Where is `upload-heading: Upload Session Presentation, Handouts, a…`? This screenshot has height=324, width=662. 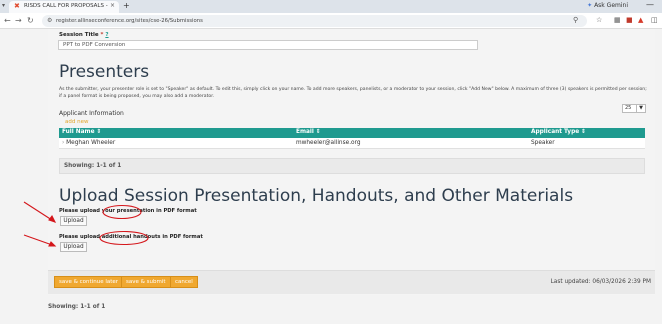 upload-heading: Upload Session Presentation, Handouts, a… is located at coordinates (316, 196).